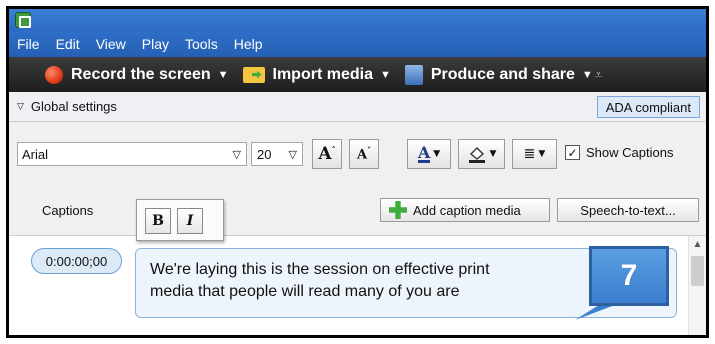 This screenshot has height=344, width=715. I want to click on menu-help: Help, so click(248, 44).